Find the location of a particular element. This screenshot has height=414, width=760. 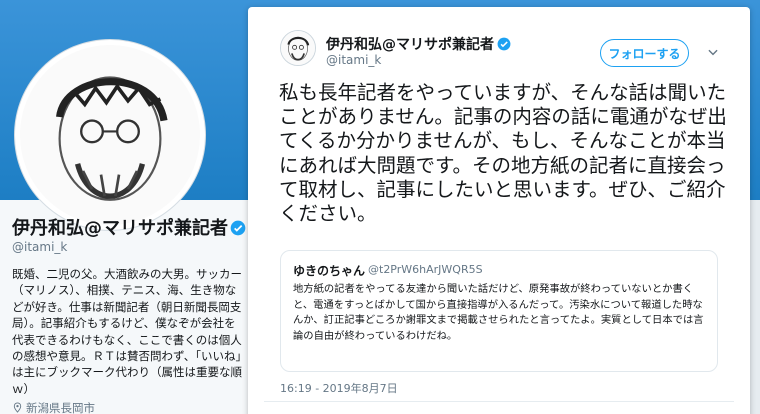

tweet-timestamp: 16:19 - 2019年8月7日 is located at coordinates (339, 388).